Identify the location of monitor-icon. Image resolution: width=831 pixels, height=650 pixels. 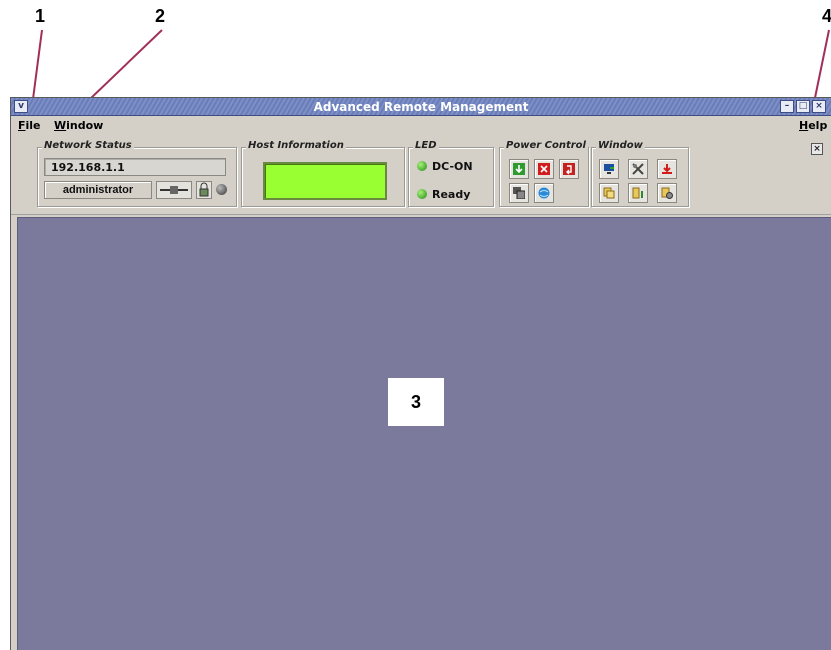
(609, 169).